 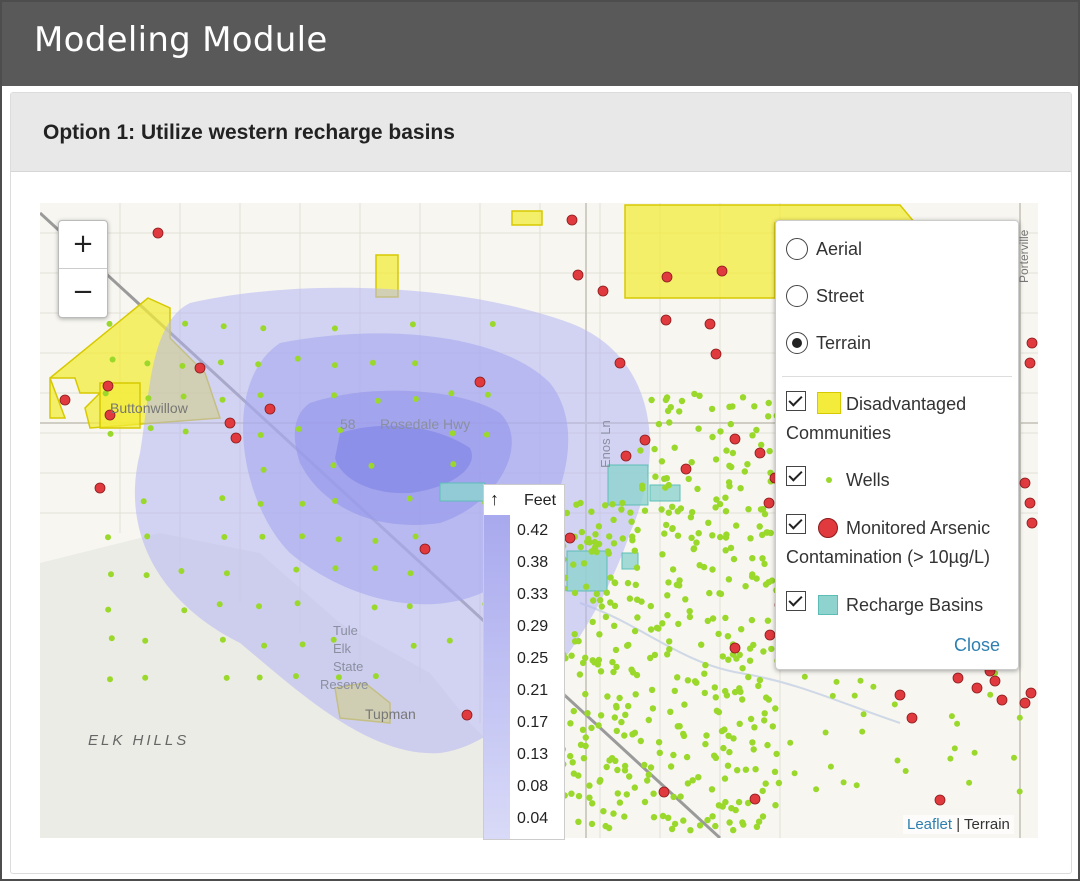 I want to click on label-porterville: Porterville, so click(x=1024, y=256).